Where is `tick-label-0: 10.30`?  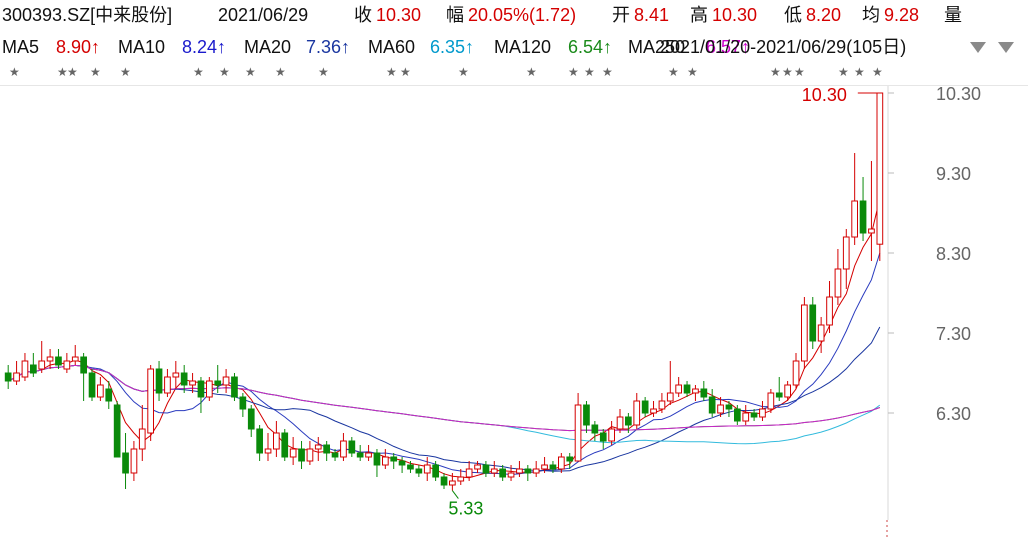 tick-label-0: 10.30 is located at coordinates (958, 94).